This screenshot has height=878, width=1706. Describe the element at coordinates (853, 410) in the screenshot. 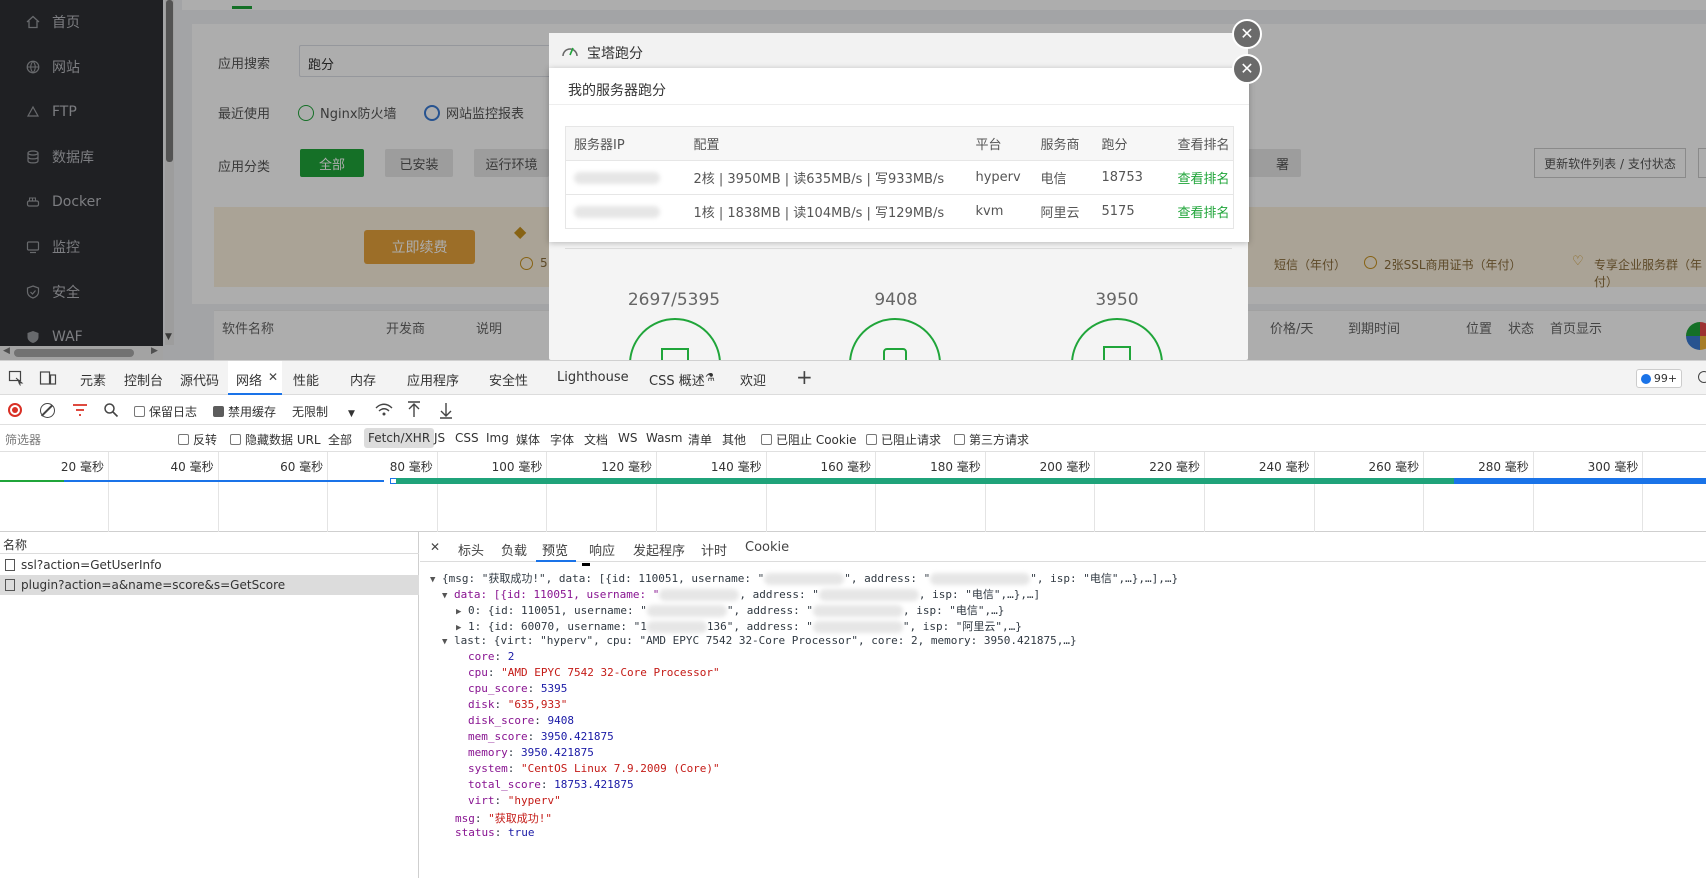

I see `network-toolbar: 保留日志 禁用缓存 无限制 ▼` at that location.